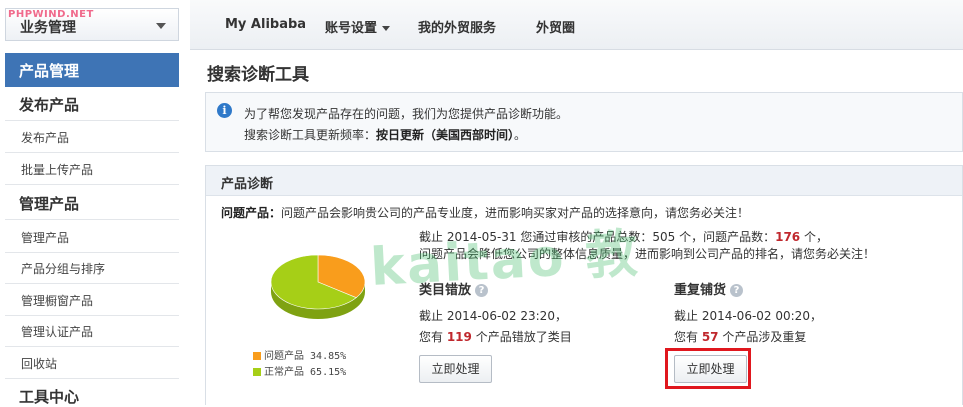 This screenshot has width=963, height=407. Describe the element at coordinates (57, 300) in the screenshot. I see `sidebar-item-showcase: 管理橱窗产品` at that location.